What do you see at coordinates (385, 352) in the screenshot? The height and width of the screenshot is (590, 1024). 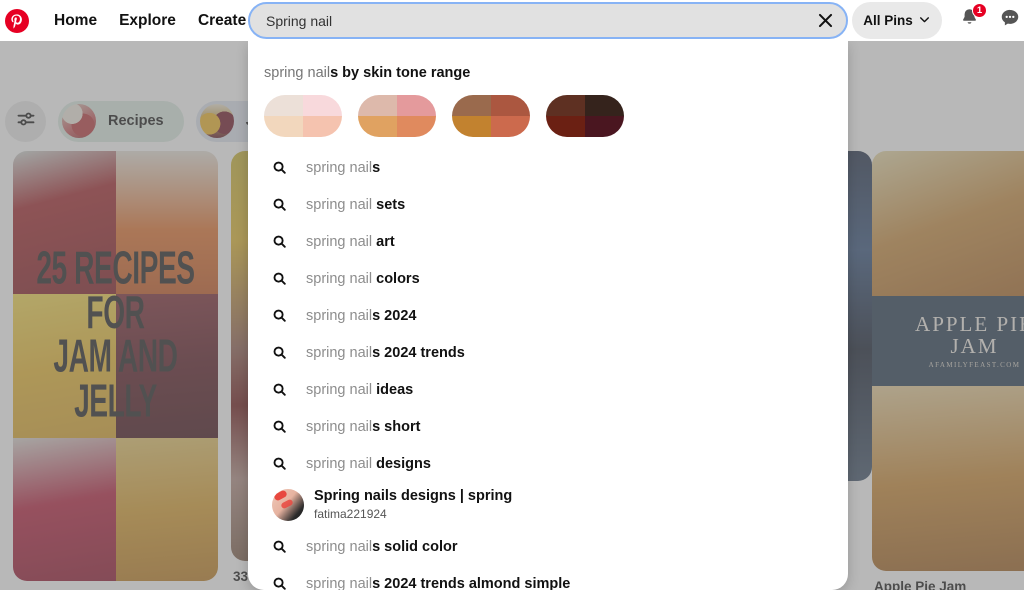 I see `suggestion-text: spring nails 2024 trends` at bounding box center [385, 352].